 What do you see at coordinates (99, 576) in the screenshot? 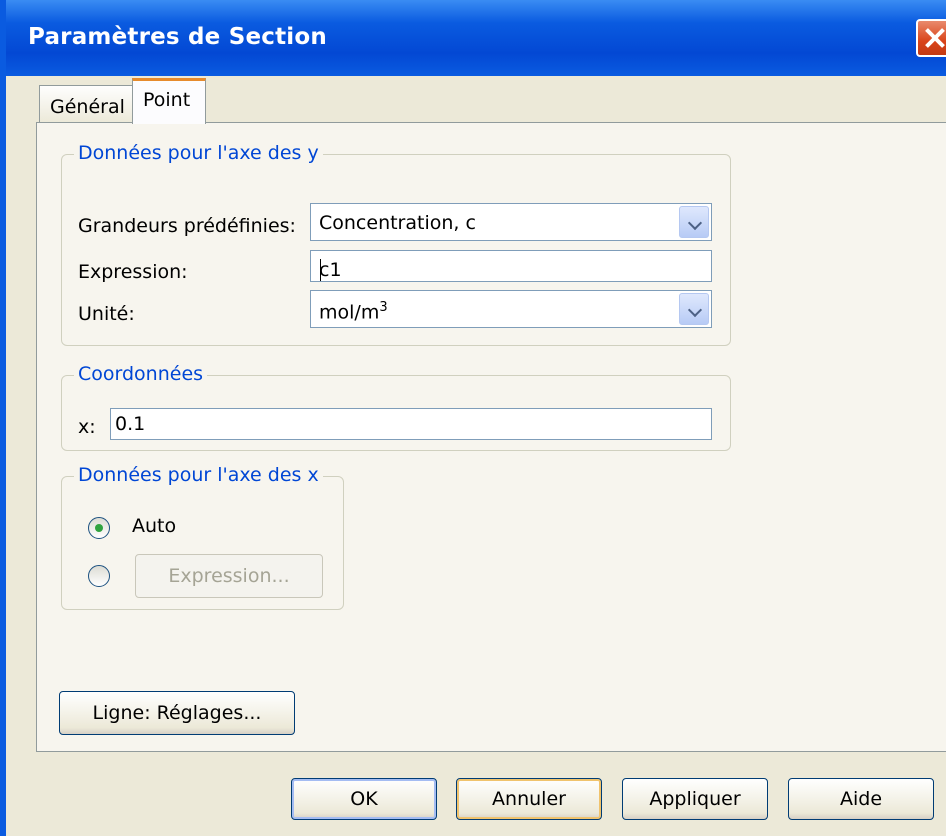
I see `expression-radio` at bounding box center [99, 576].